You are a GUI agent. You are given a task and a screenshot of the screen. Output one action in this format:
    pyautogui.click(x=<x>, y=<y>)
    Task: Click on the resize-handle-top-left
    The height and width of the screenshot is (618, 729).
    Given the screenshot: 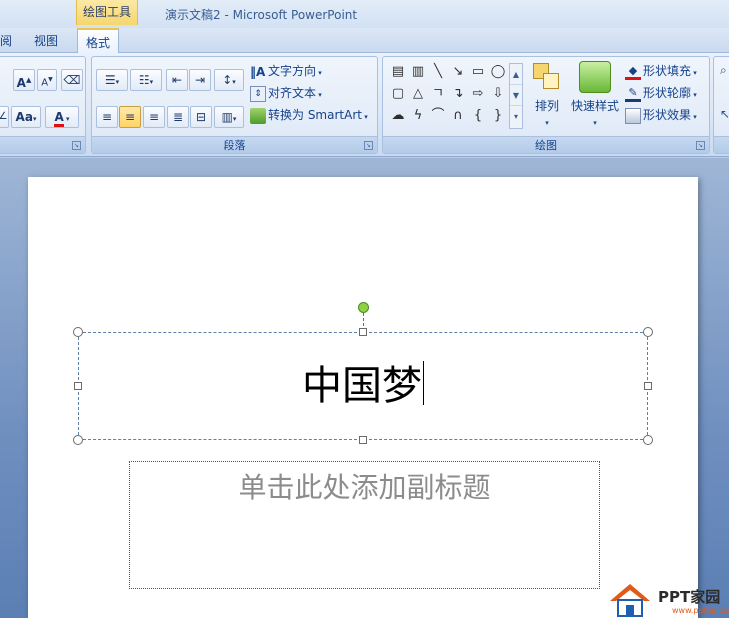 What is the action you would take?
    pyautogui.click(x=78, y=332)
    